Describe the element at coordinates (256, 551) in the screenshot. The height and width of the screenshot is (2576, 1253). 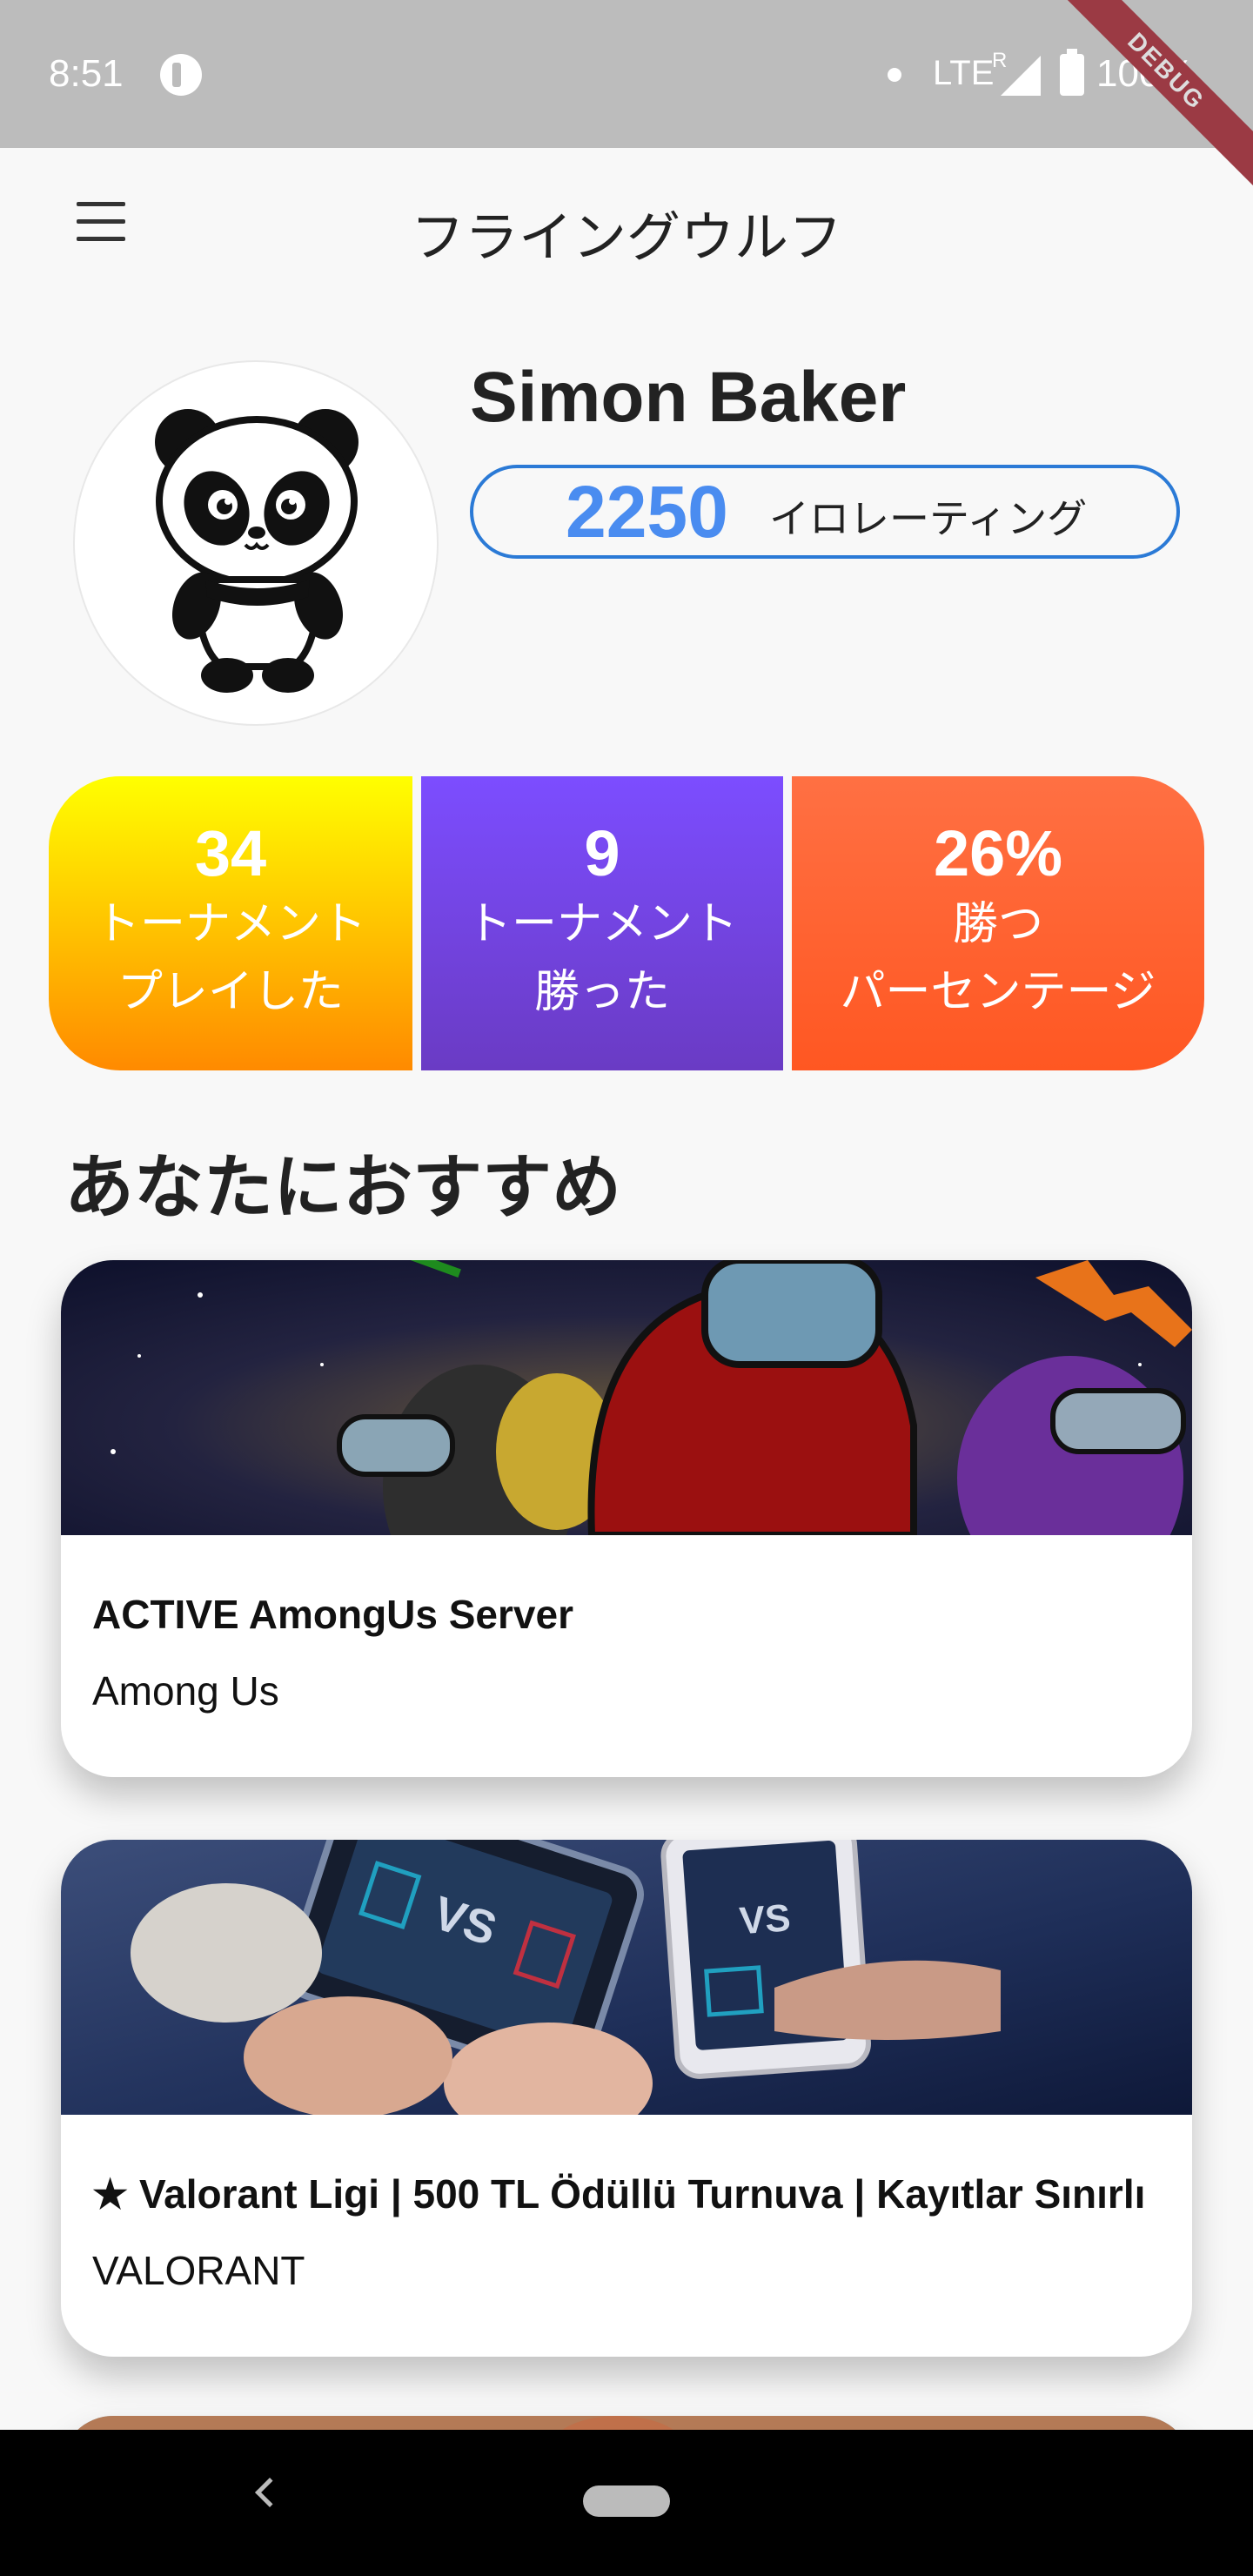
I see `panda-icon` at that location.